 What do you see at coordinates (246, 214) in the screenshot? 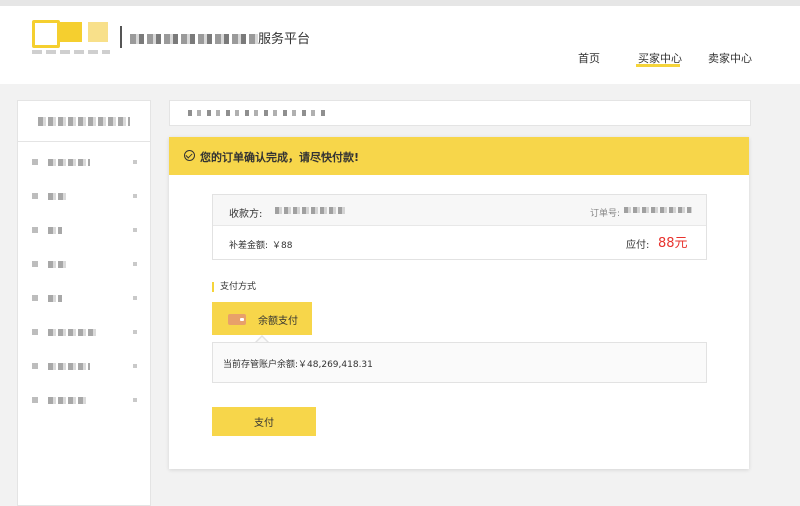
I see `payee-label: 收款方:` at bounding box center [246, 214].